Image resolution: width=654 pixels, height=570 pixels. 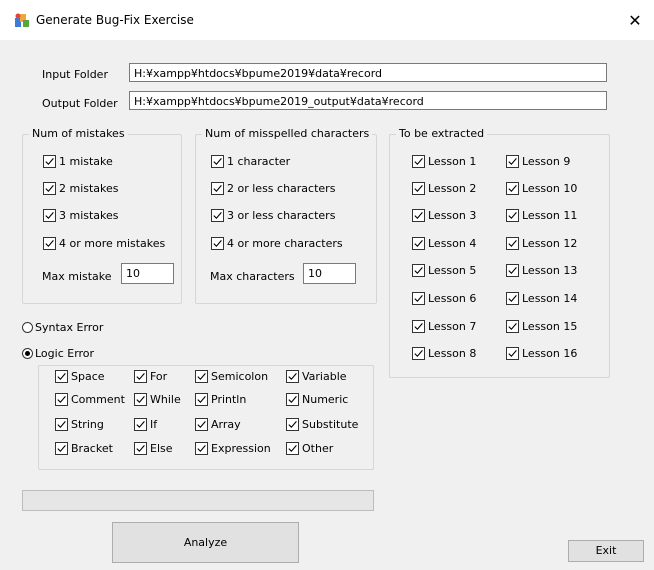 I want to click on mistake-option-4-label: 4 or more mistakes, so click(x=112, y=243).